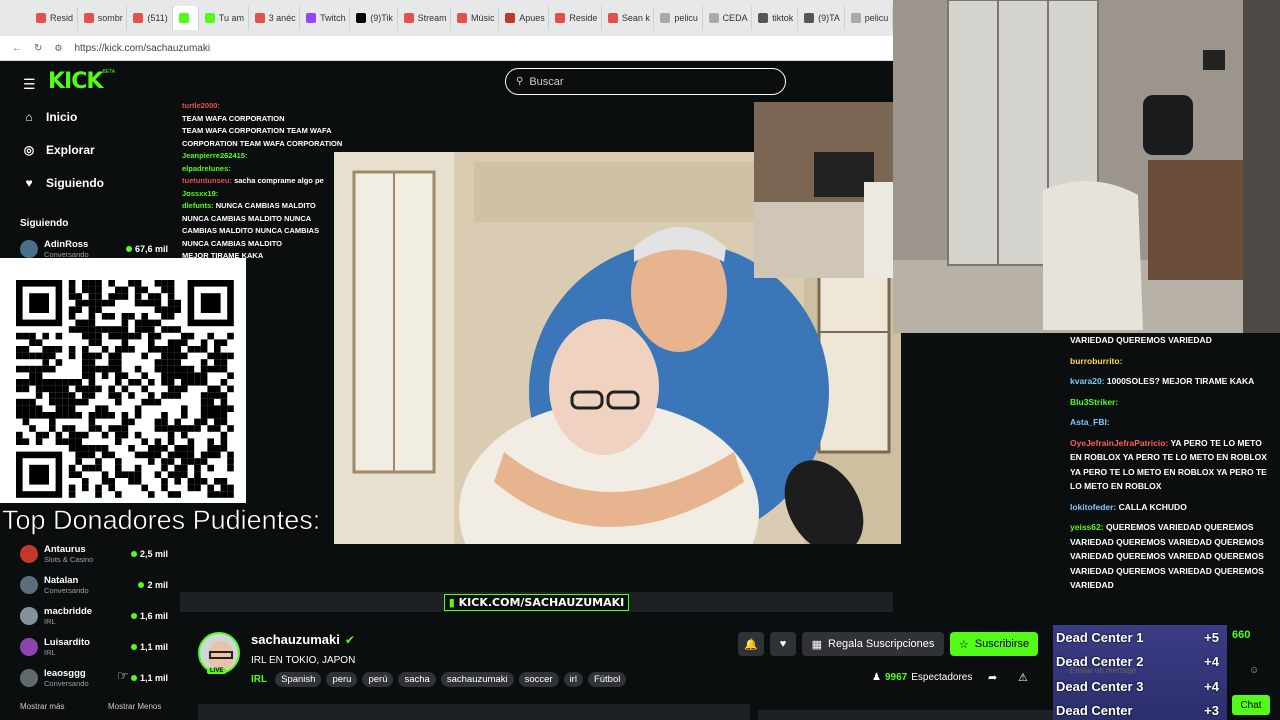 This screenshot has height=720, width=1280. I want to click on subscribe-button: ☆ Suscribirse, so click(994, 644).